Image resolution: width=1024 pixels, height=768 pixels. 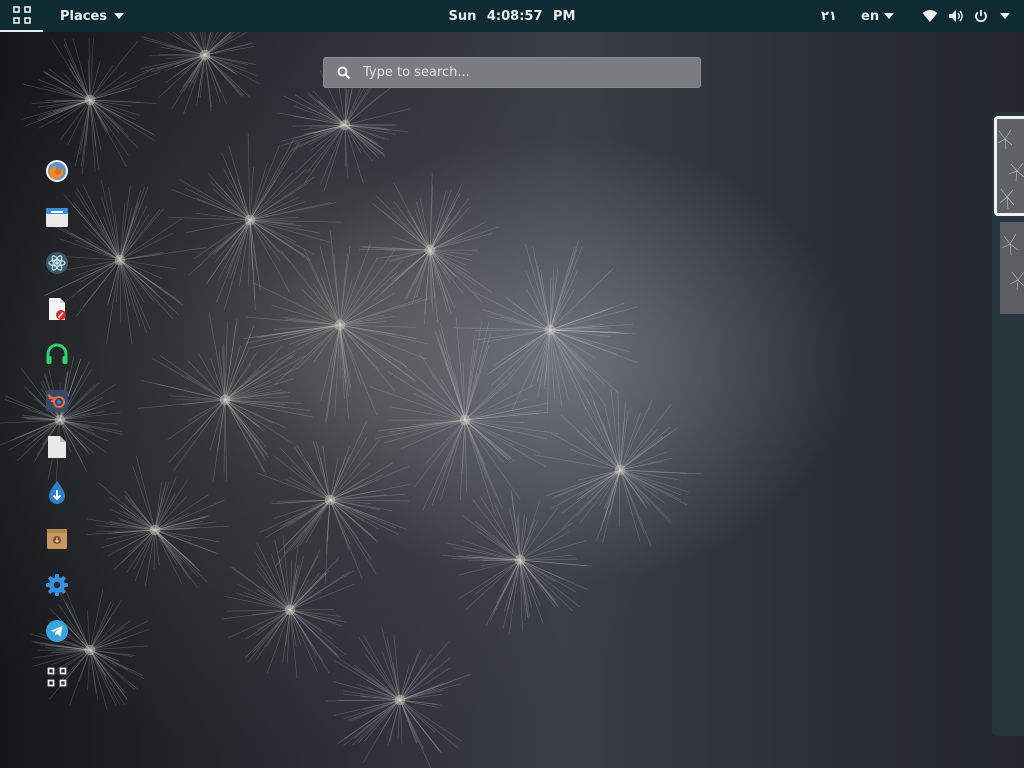 I want to click on files-icon, so click(x=57, y=217).